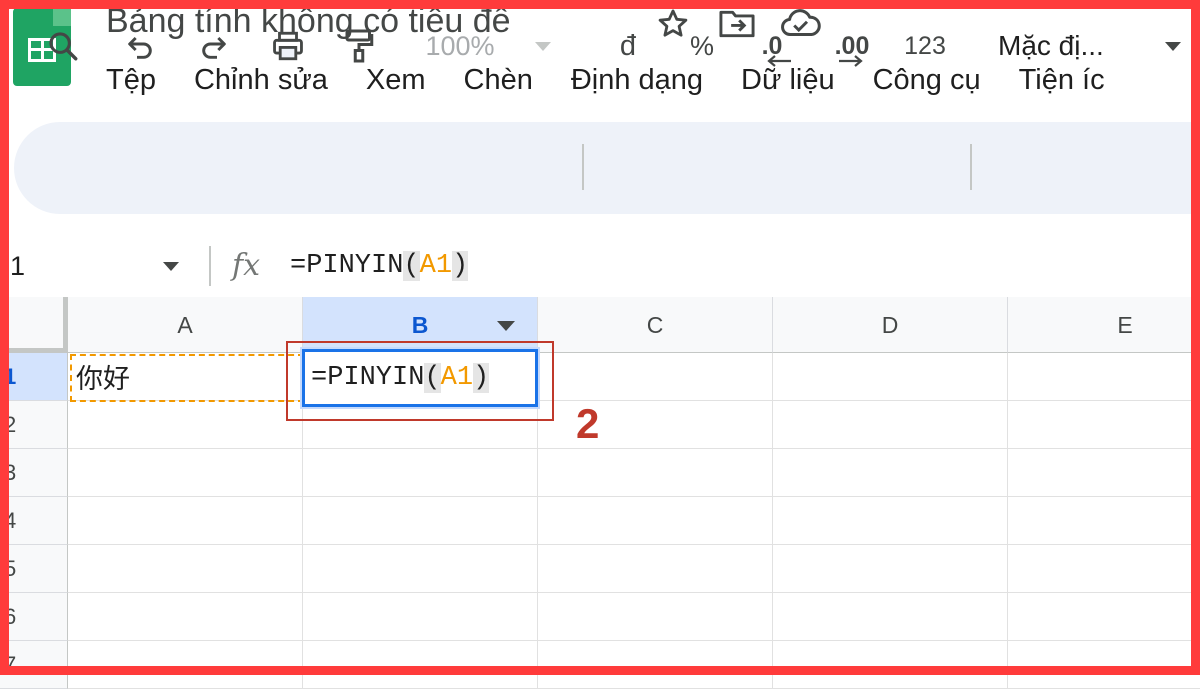 Image resolution: width=1200 pixels, height=689 pixels. What do you see at coordinates (185, 569) in the screenshot?
I see `cell-a5` at bounding box center [185, 569].